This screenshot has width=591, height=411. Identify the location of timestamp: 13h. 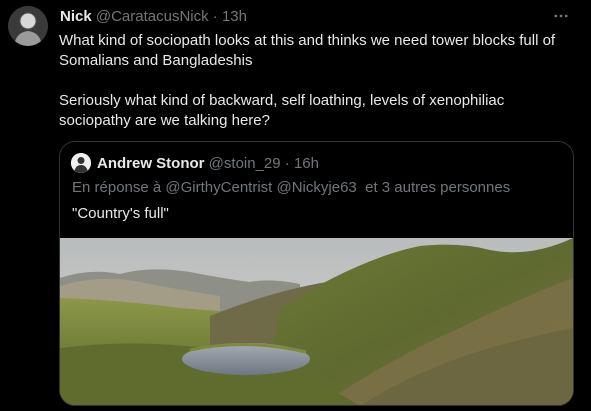
(234, 16).